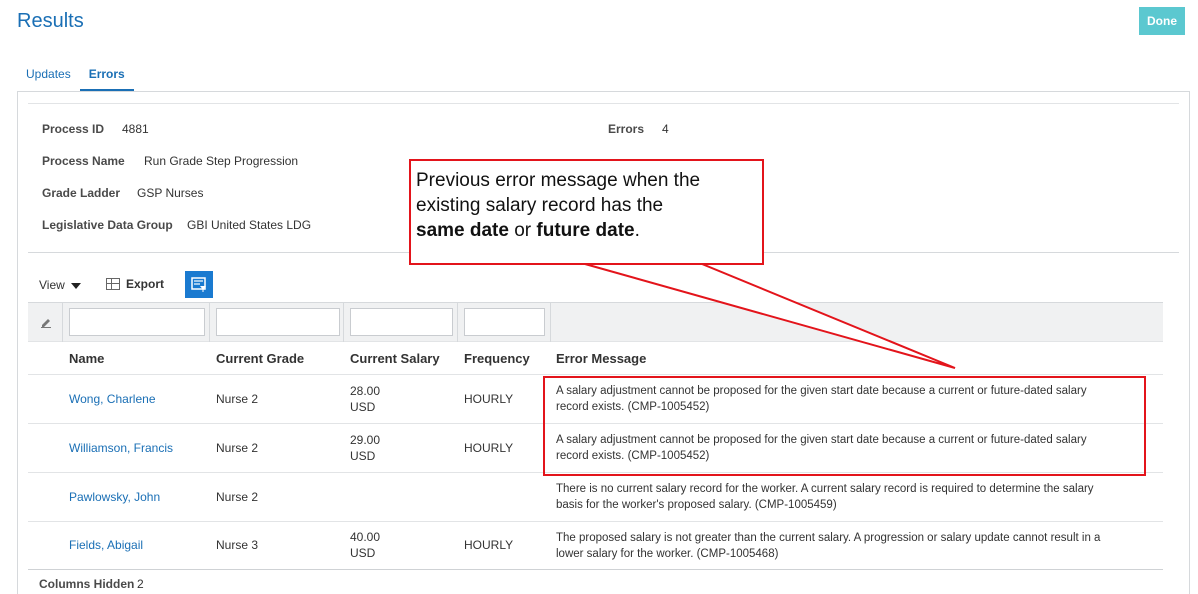 The height and width of the screenshot is (594, 1198). I want to click on frequency-filter-input, so click(504, 322).